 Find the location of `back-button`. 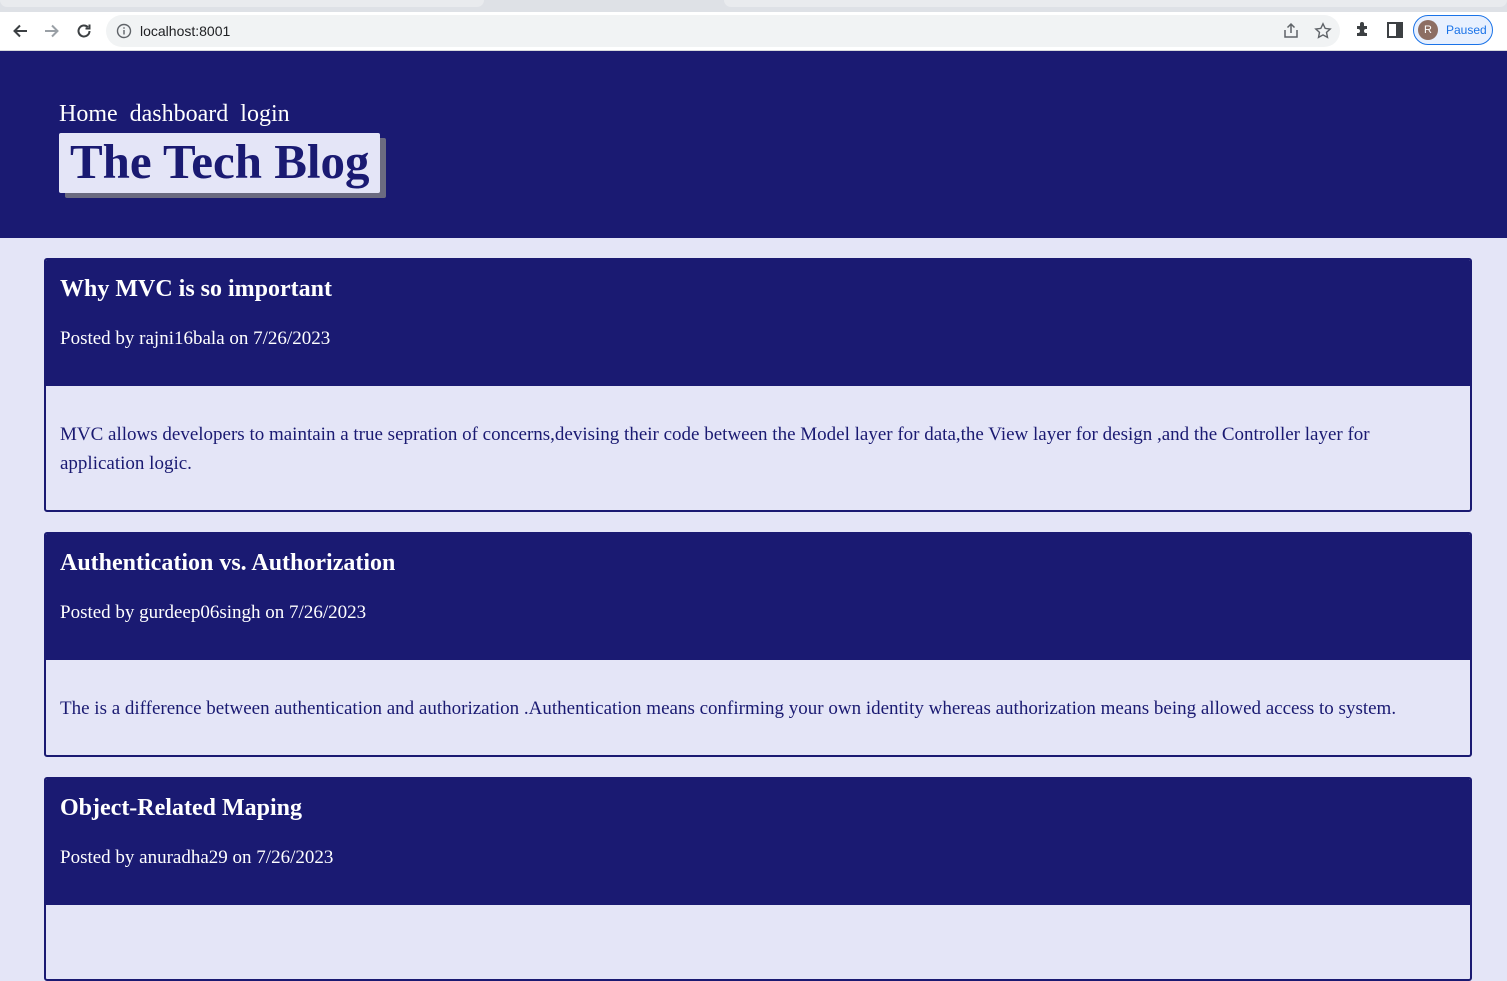

back-button is located at coordinates (20, 31).